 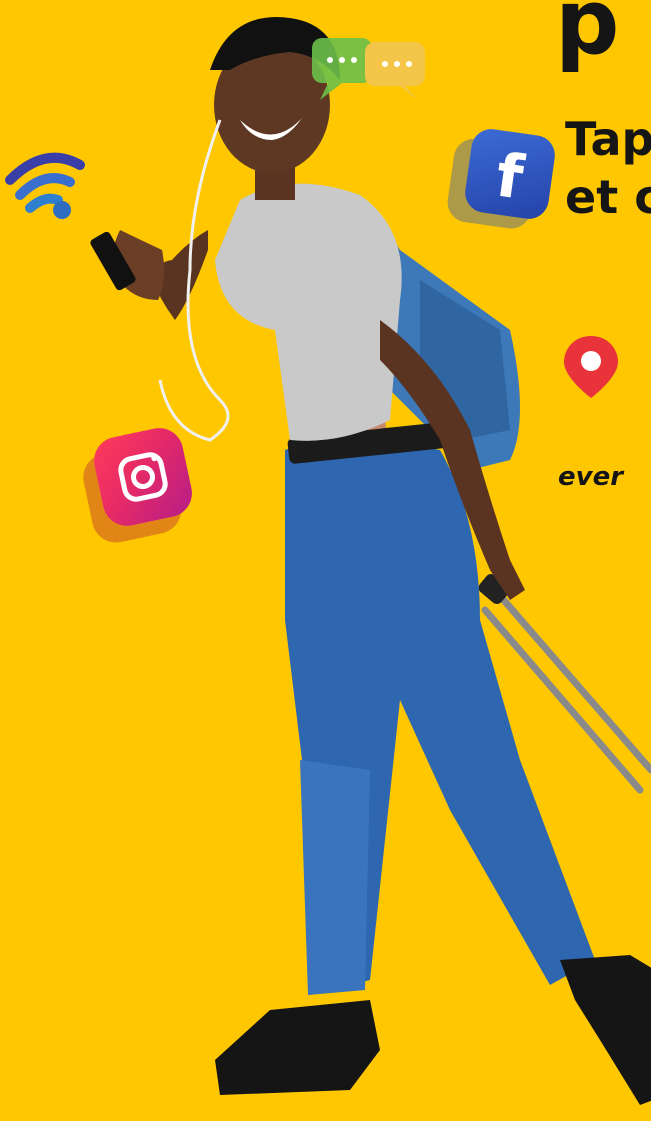 I want to click on wifi-icon, so click(x=45, y=185).